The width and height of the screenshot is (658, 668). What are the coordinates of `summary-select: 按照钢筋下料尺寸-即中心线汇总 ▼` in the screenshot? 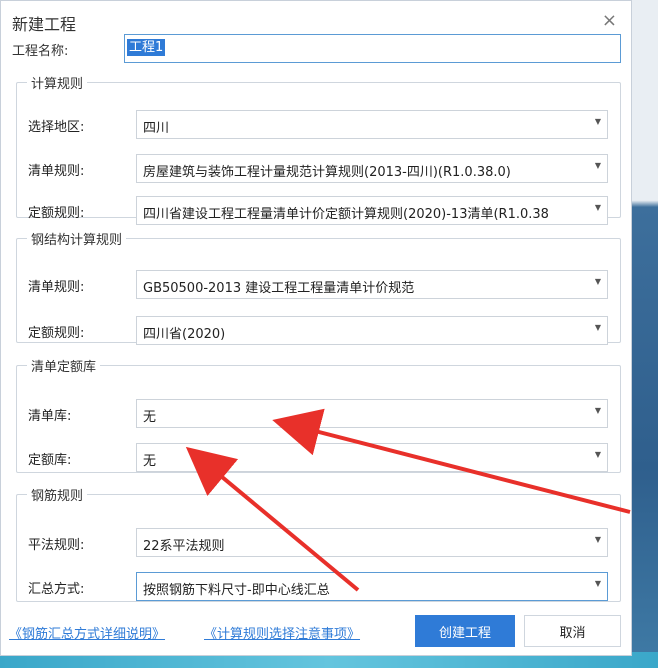 It's located at (372, 586).